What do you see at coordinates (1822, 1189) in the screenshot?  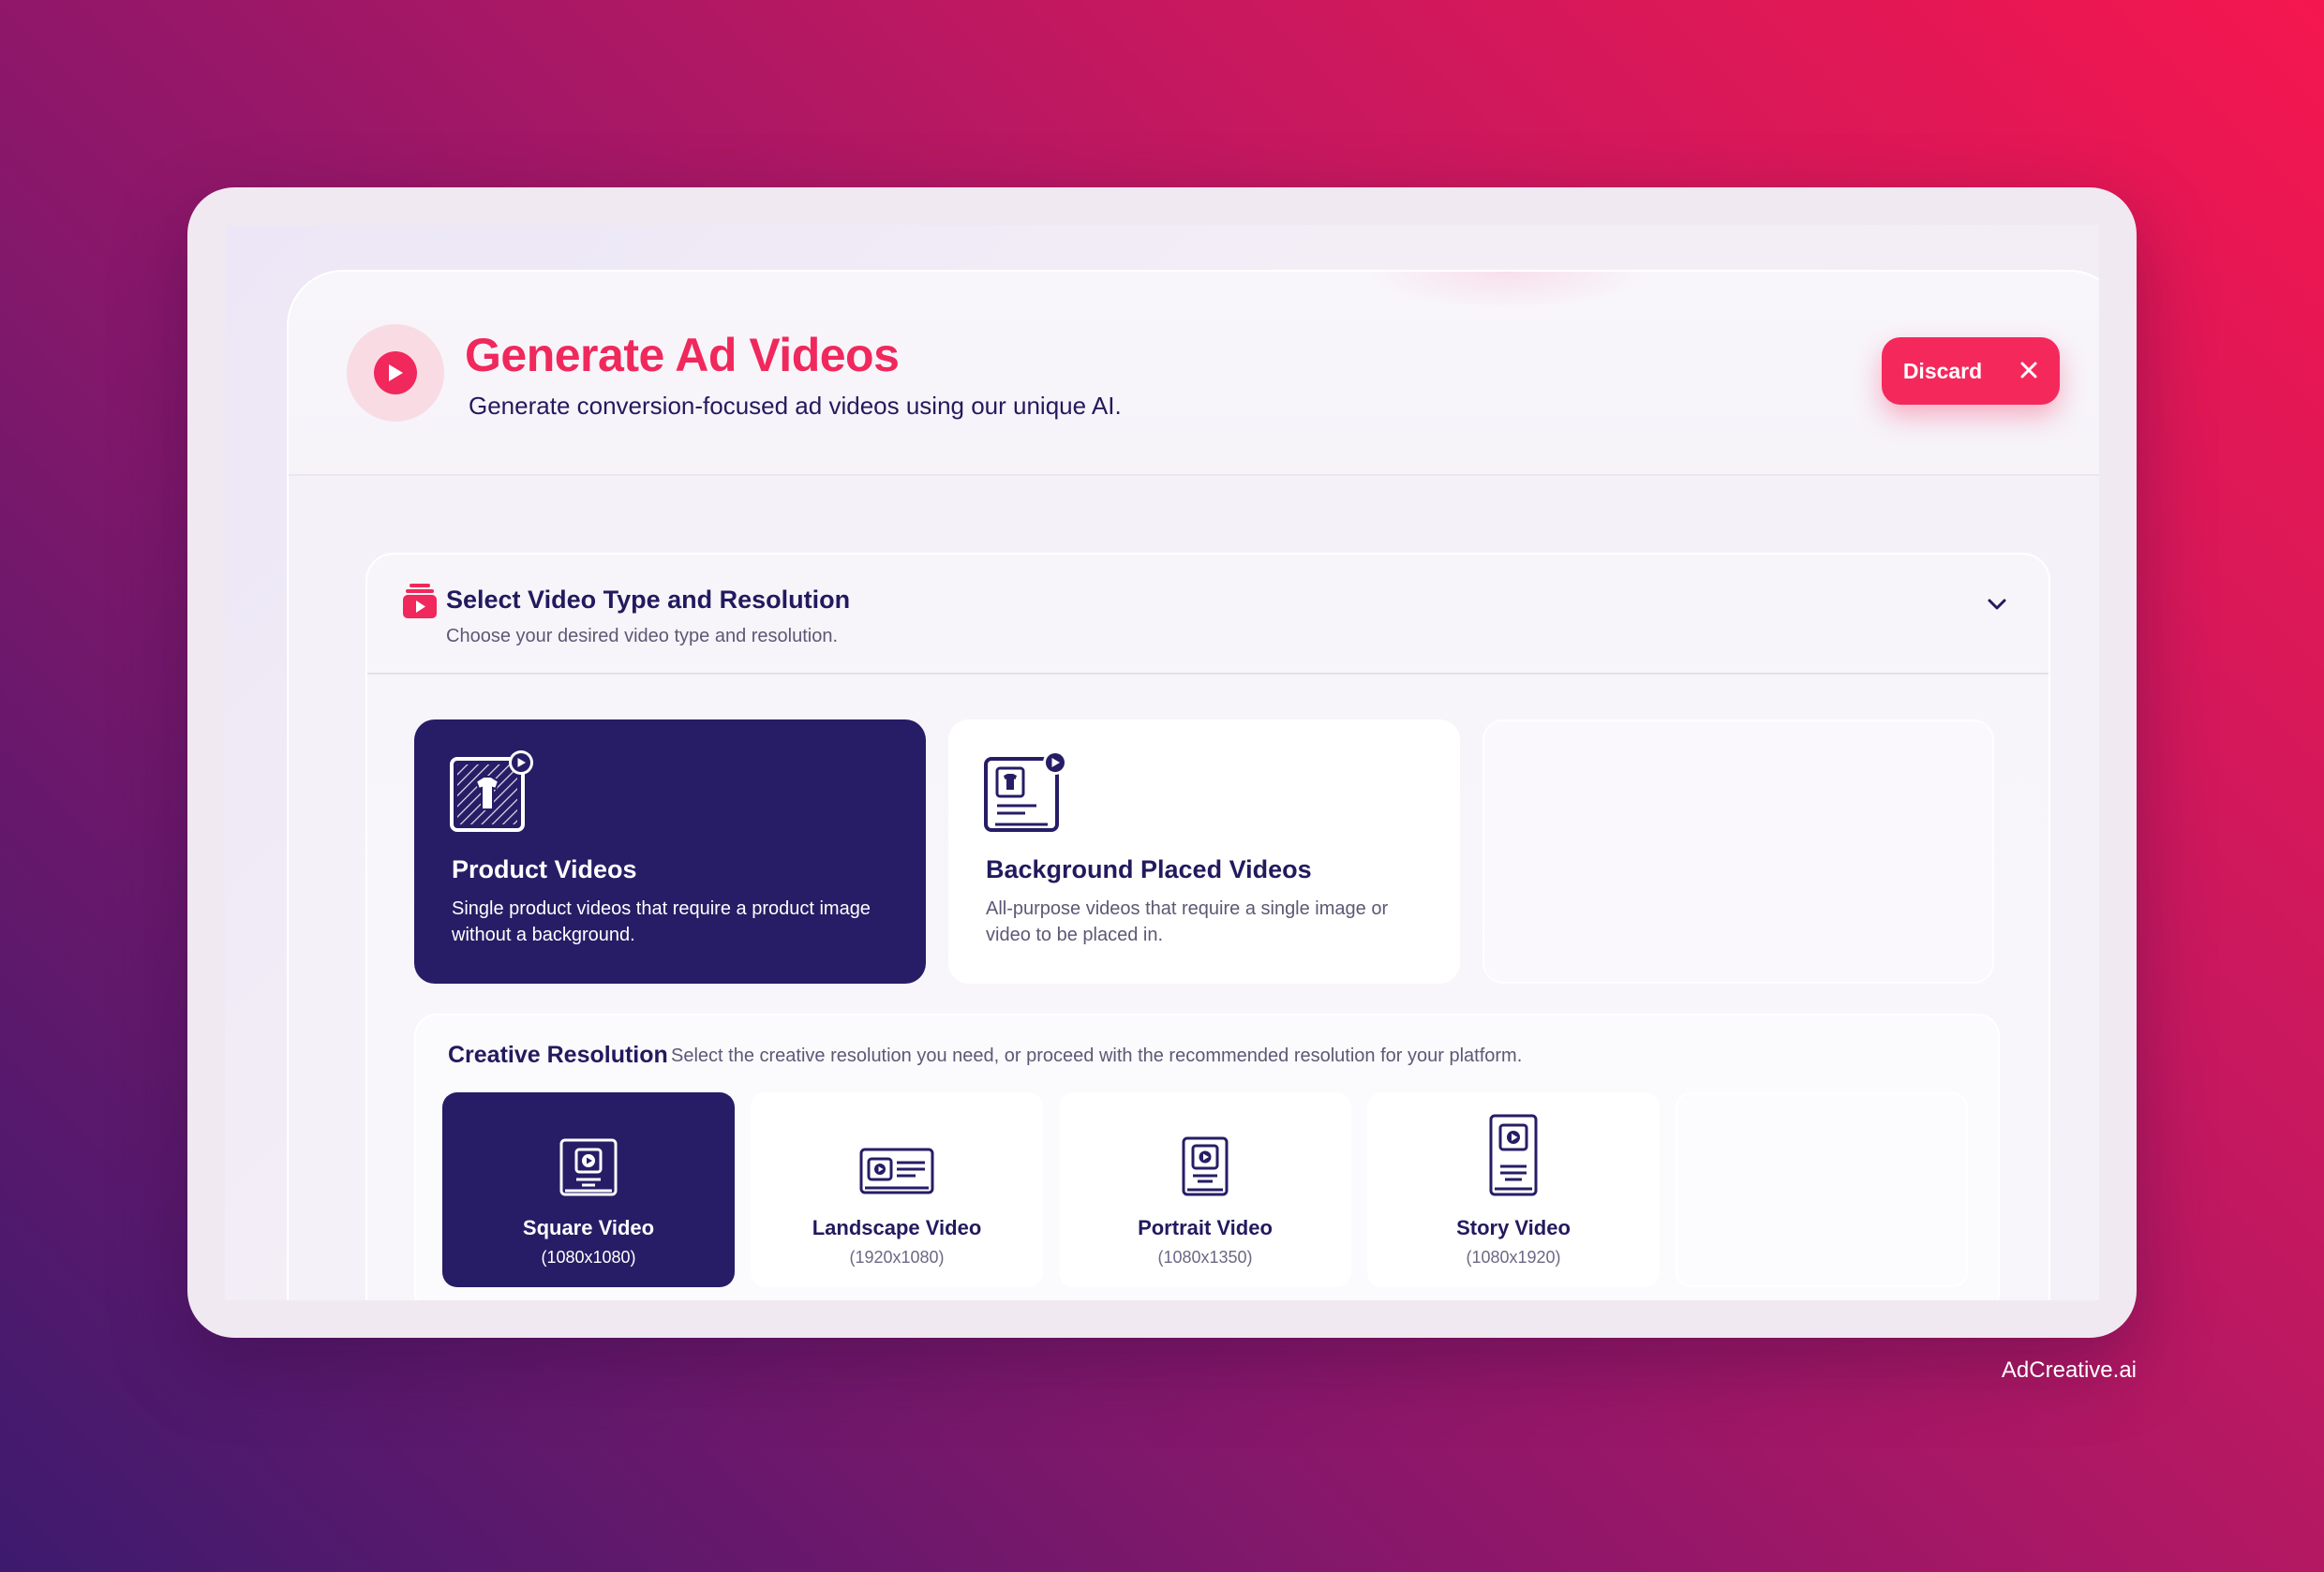 I see `resolution-option-placeholder` at bounding box center [1822, 1189].